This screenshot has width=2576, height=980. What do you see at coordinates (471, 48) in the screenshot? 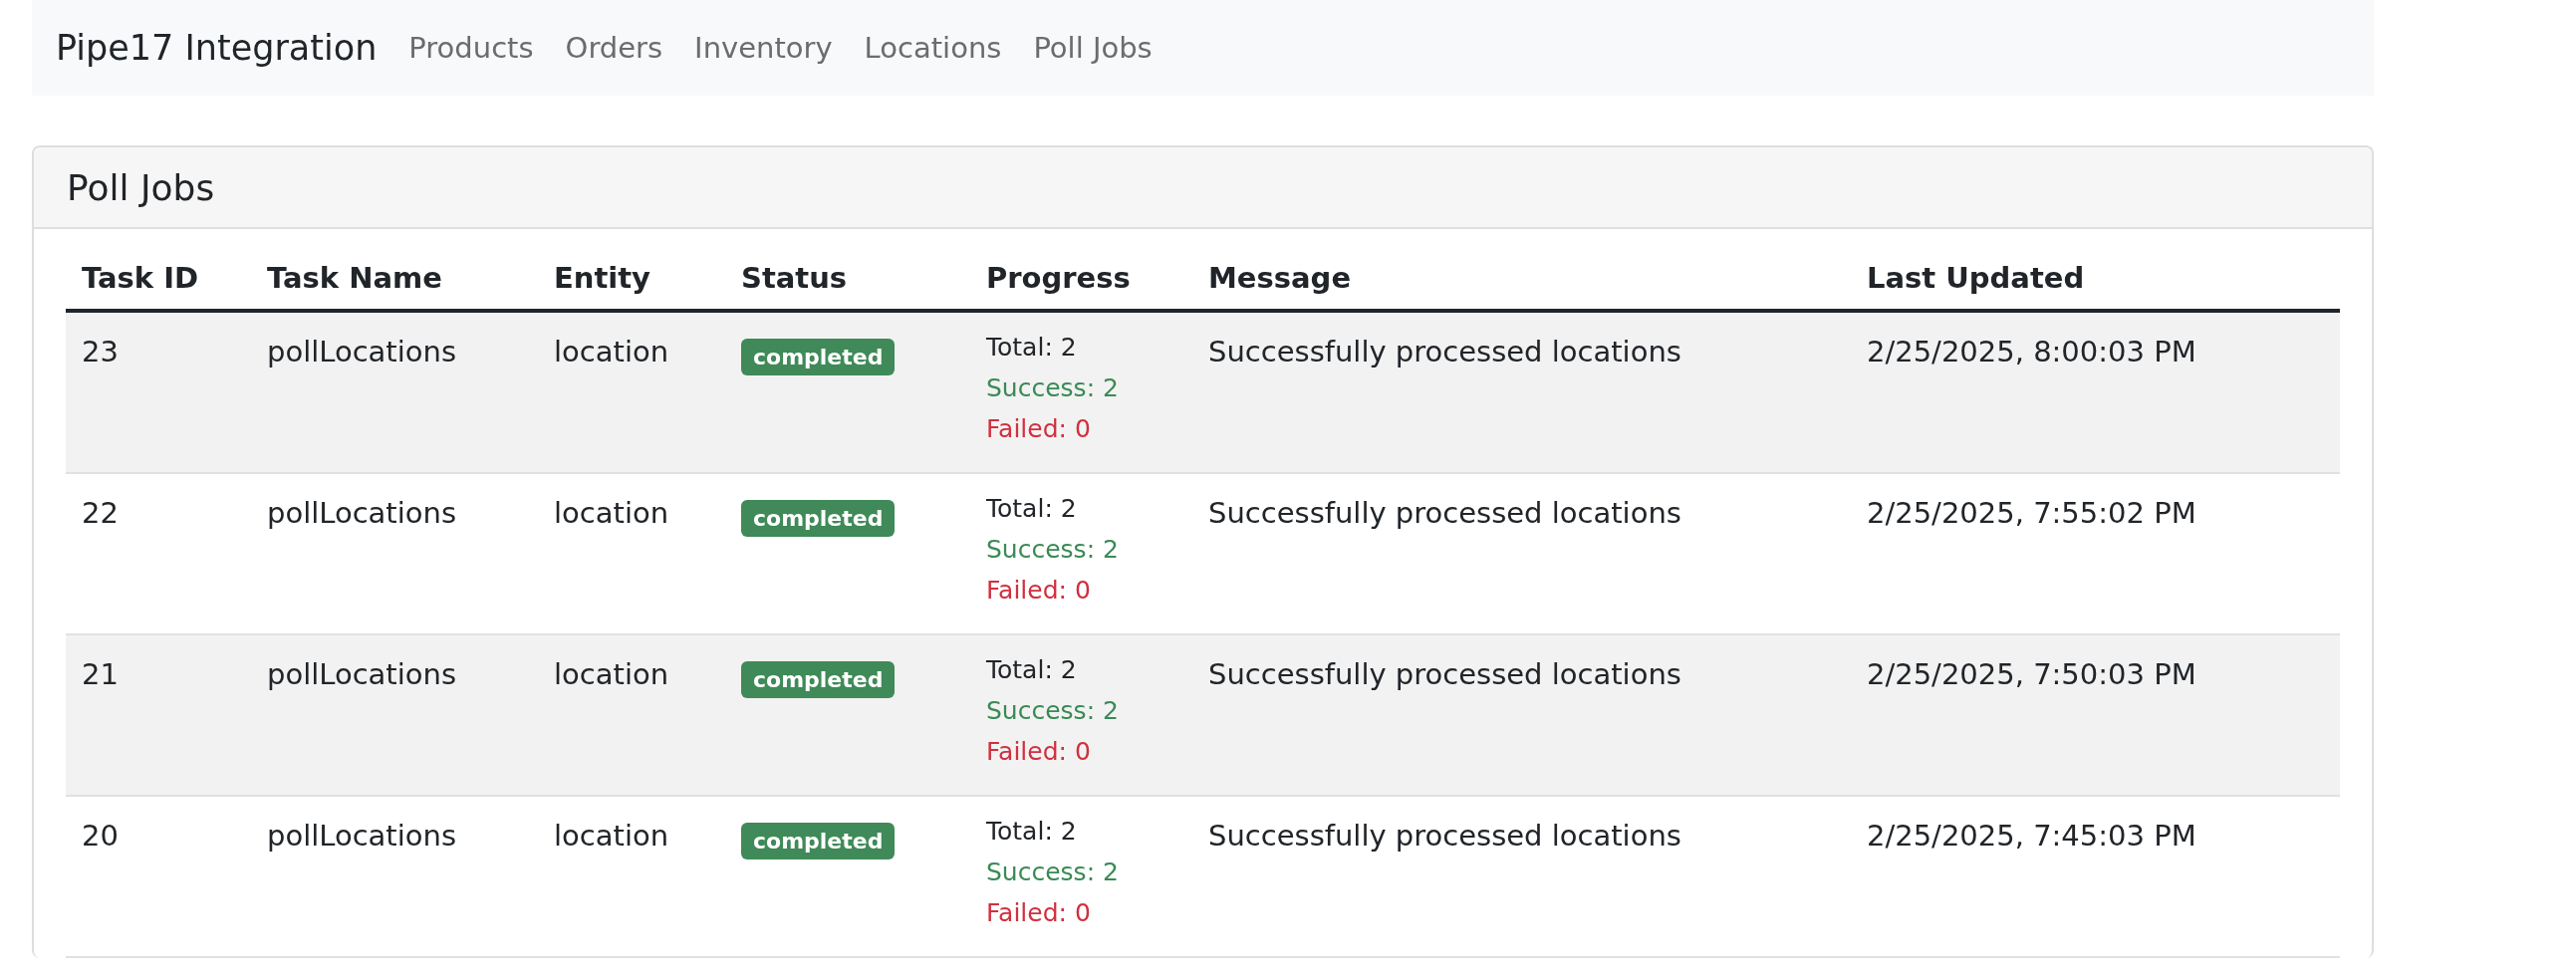
I see `nav-link: Products` at bounding box center [471, 48].